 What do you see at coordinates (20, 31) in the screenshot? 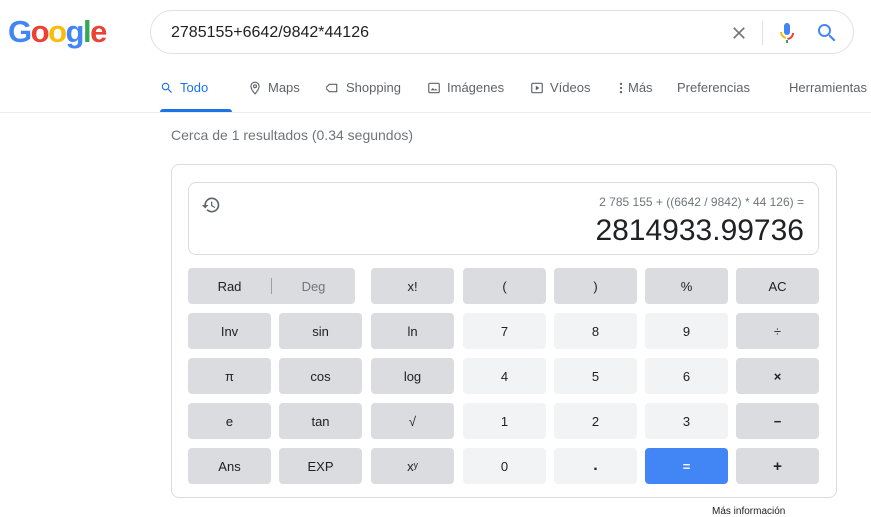
I see `logo-letter: G` at bounding box center [20, 31].